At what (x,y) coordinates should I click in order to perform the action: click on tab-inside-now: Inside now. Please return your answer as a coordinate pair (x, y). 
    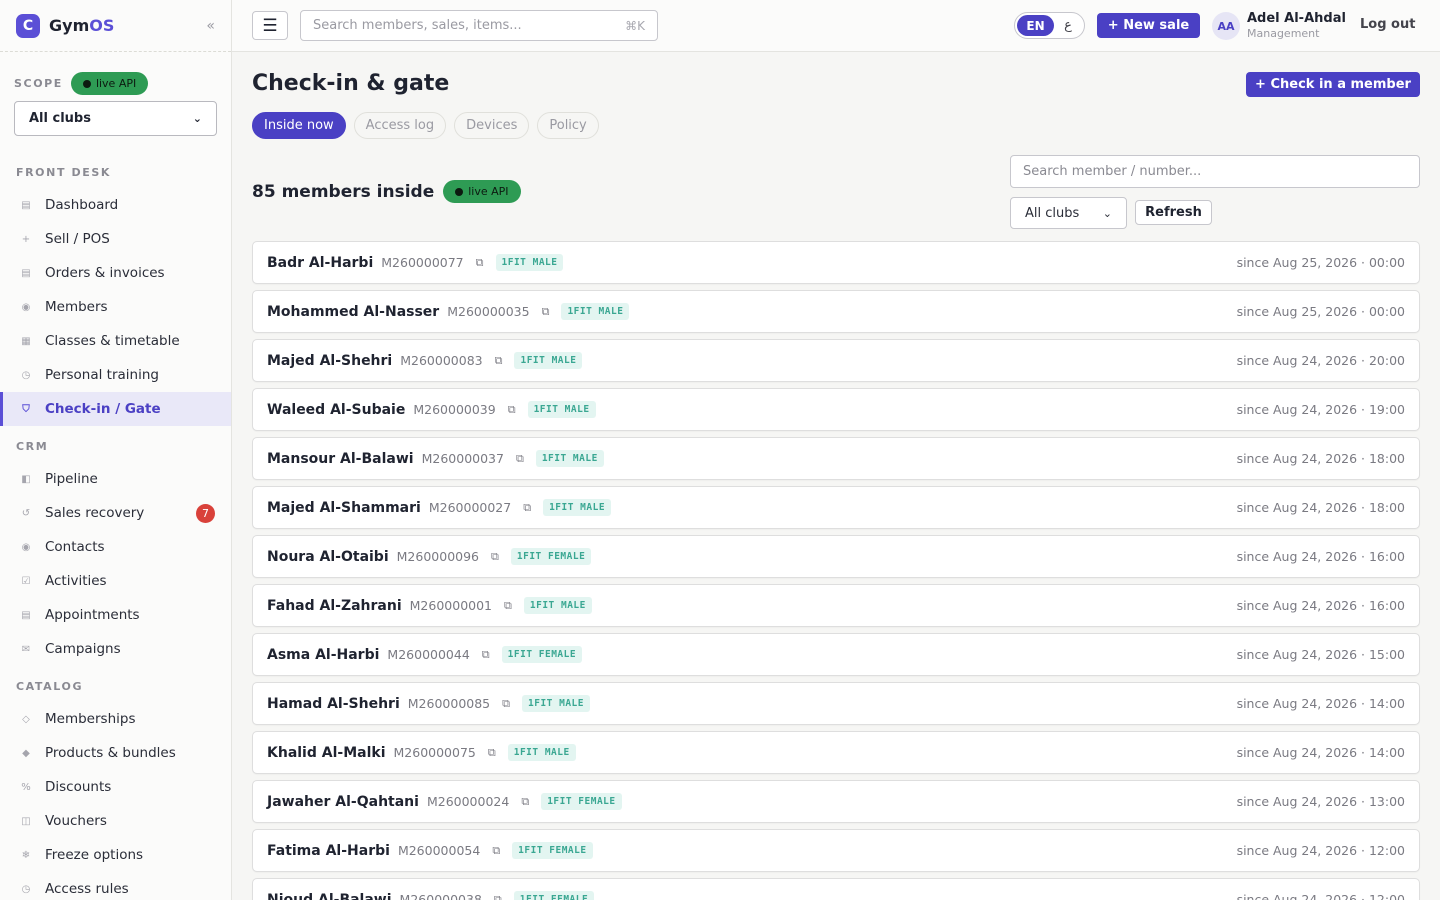
    Looking at the image, I should click on (299, 125).